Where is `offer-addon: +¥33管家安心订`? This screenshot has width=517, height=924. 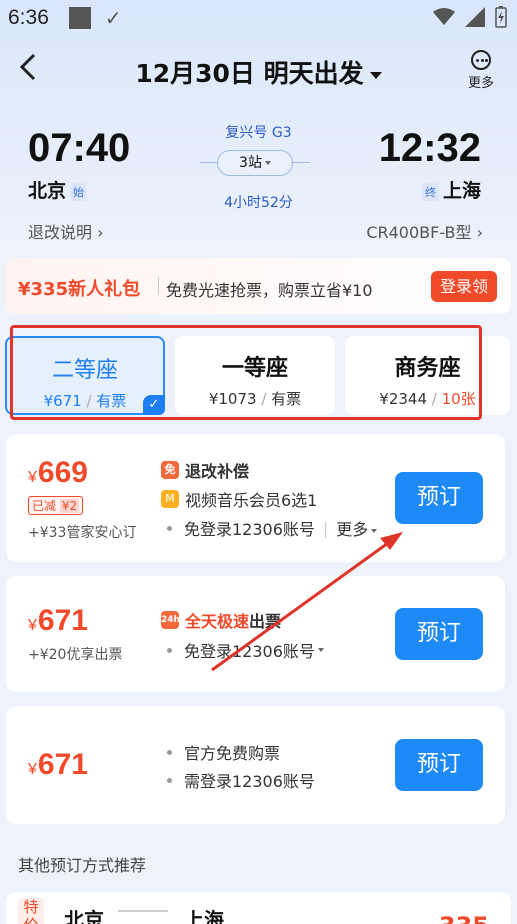
offer-addon: +¥33管家安心订 is located at coordinates (82, 533).